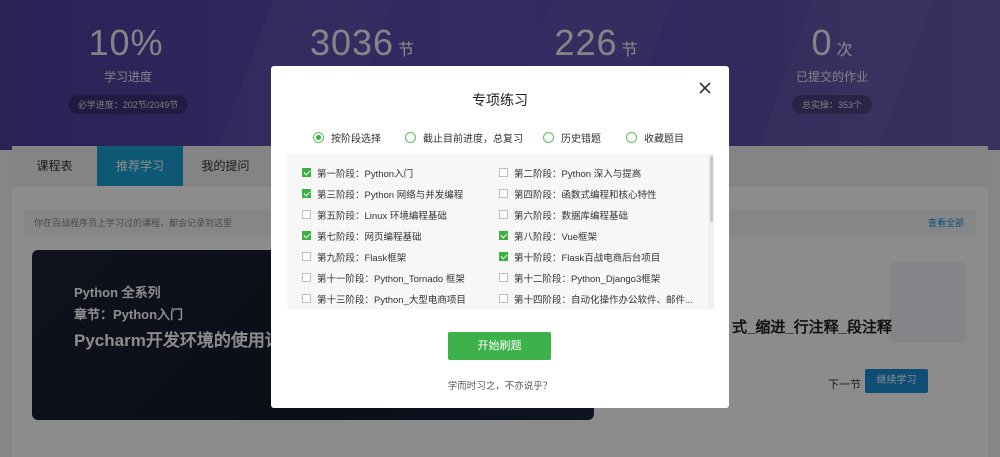 This screenshot has height=457, width=1000. I want to click on practice-mode-group: 按阶段选择 截止目前进度，总复习 历史错题 收藏题目, so click(513, 137).